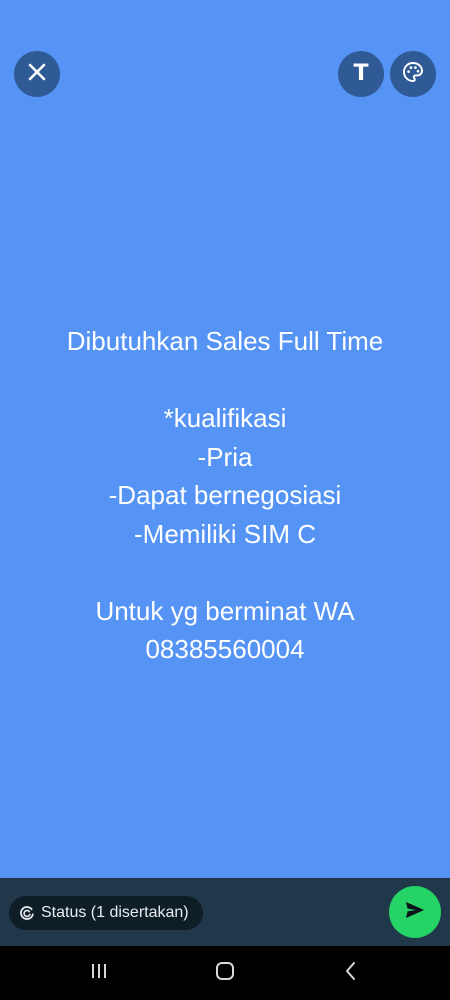 The image size is (450, 1000). What do you see at coordinates (225, 341) in the screenshot?
I see `status-text-line: Dibutuhkan Sales Full Time` at bounding box center [225, 341].